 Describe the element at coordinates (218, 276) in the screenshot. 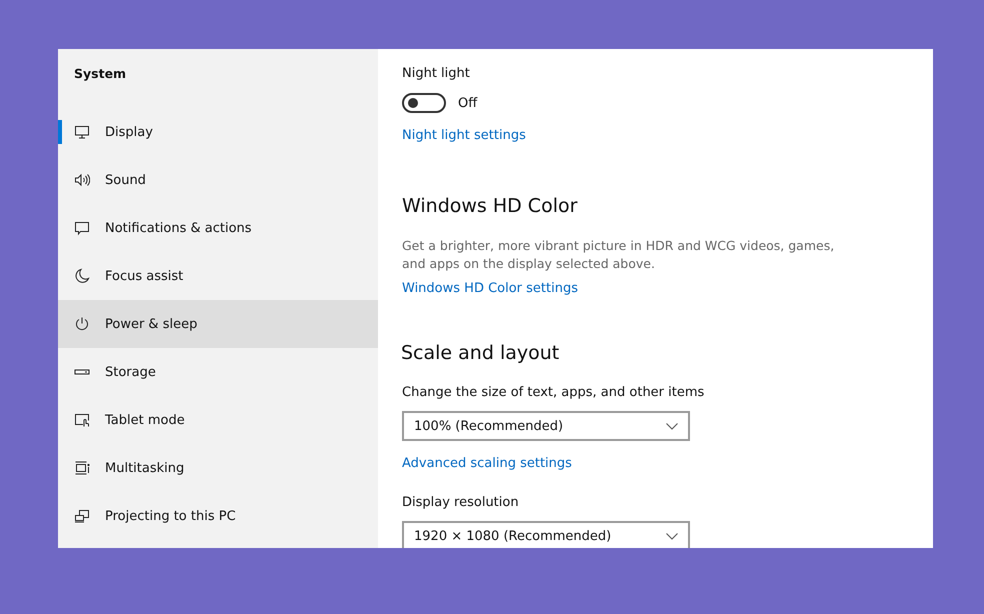

I see `sidebar-item: Focus assist` at that location.